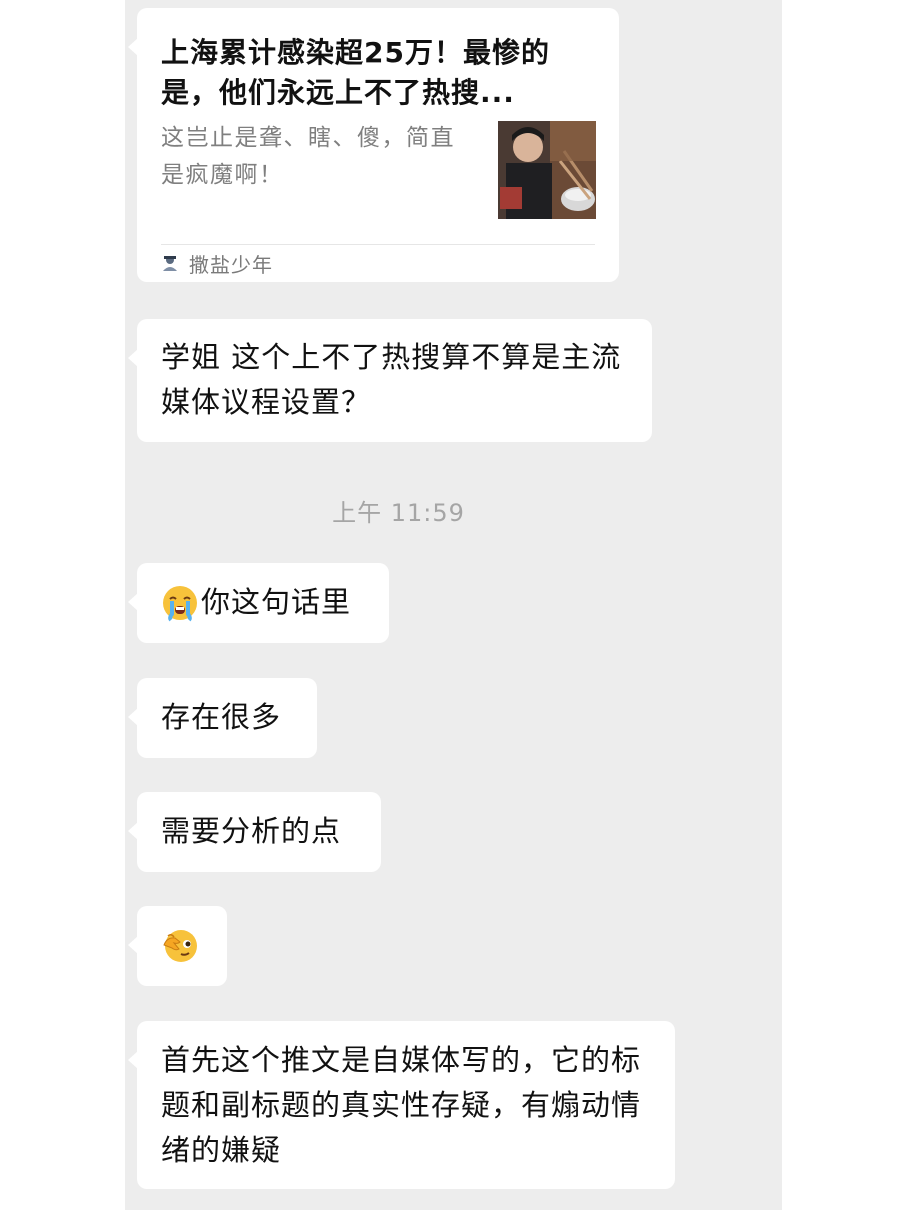 This screenshot has width=907, height=1210. I want to click on source-name: 撒盐少年, so click(231, 264).